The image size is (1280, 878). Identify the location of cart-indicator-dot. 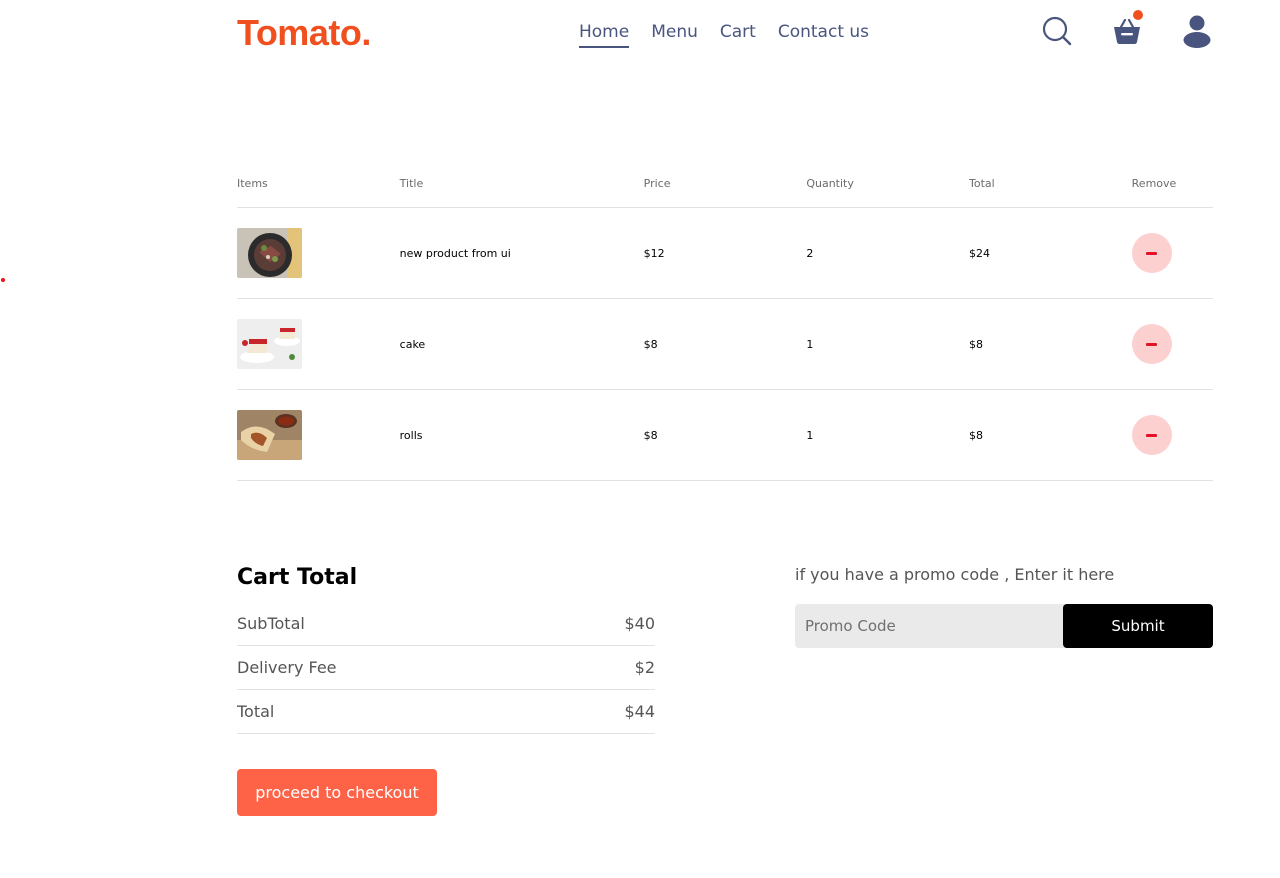
(1138, 15).